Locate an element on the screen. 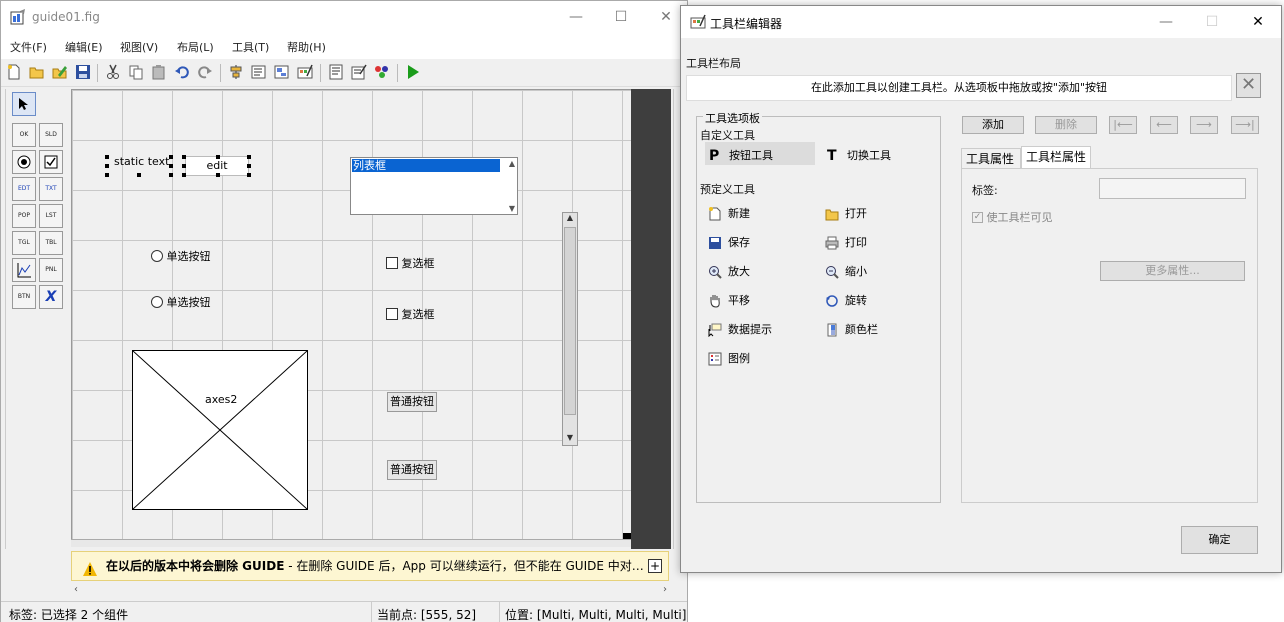  toggle-button-tool: TGL is located at coordinates (24, 243).